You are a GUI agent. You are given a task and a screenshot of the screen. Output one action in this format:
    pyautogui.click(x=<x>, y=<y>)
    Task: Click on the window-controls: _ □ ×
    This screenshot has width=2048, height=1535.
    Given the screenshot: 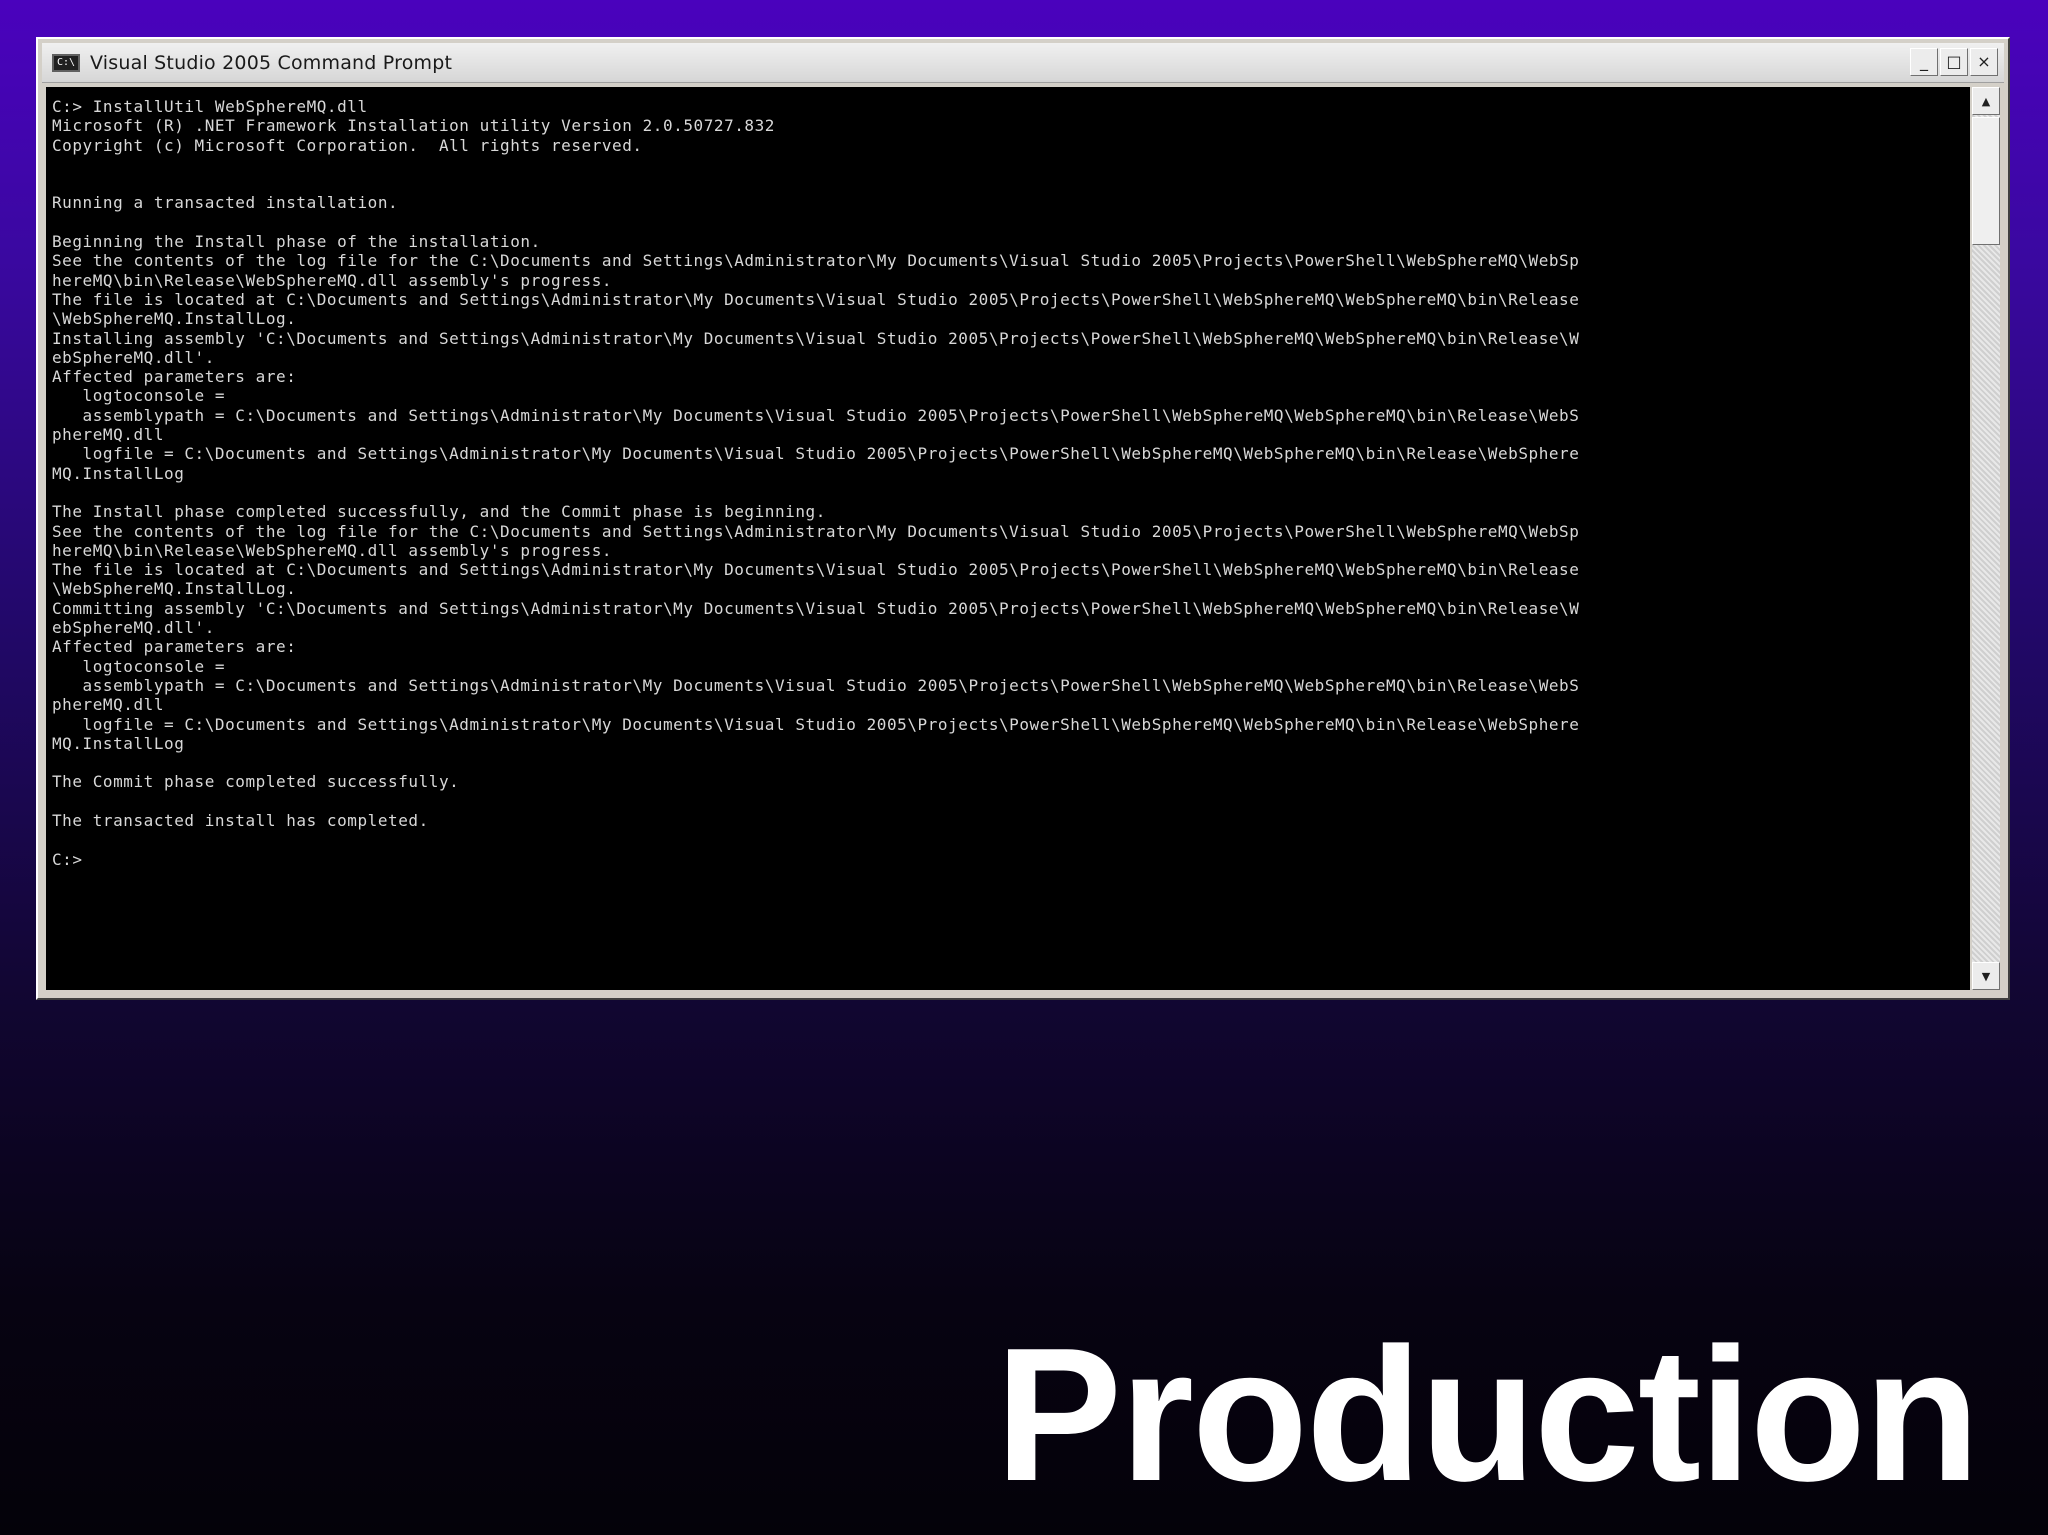 What is the action you would take?
    pyautogui.click(x=1954, y=62)
    